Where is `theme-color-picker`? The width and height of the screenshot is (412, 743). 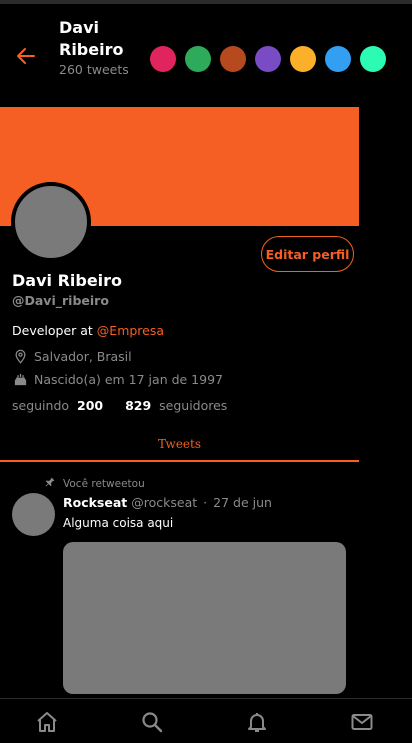 theme-color-picker is located at coordinates (268, 59).